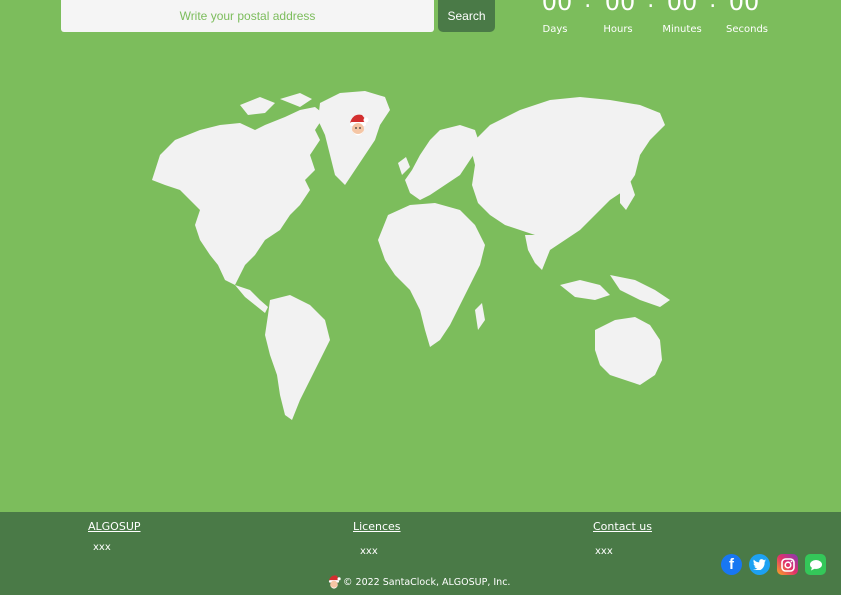 Image resolution: width=841 pixels, height=595 pixels. What do you see at coordinates (682, 8) in the screenshot?
I see `minutes-value: 00` at bounding box center [682, 8].